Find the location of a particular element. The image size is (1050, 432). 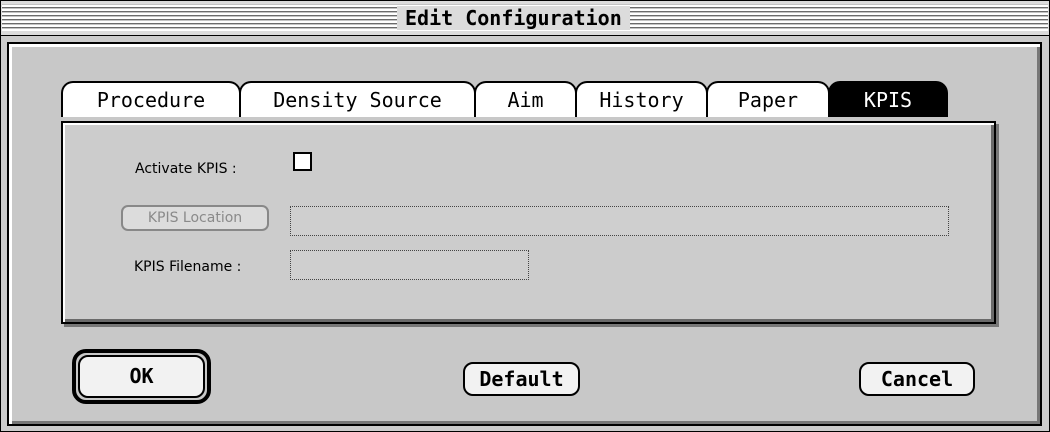

tab-procedure: Procedure is located at coordinates (151, 99).